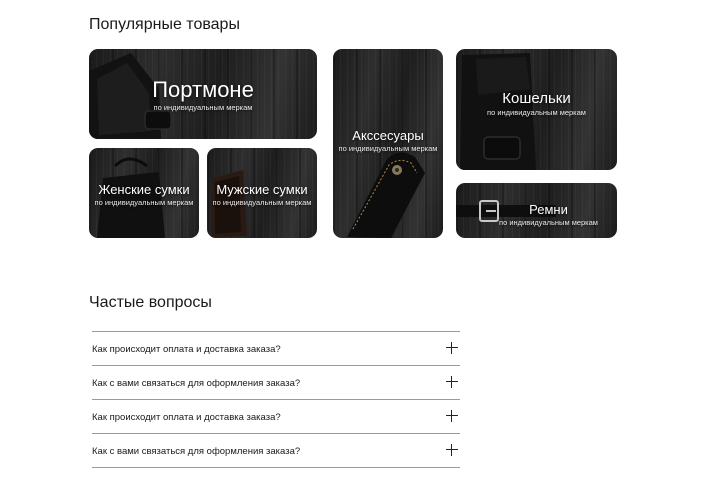 The height and width of the screenshot is (480, 720). Describe the element at coordinates (150, 302) in the screenshot. I see `faq-heading: Частые вопросы` at that location.